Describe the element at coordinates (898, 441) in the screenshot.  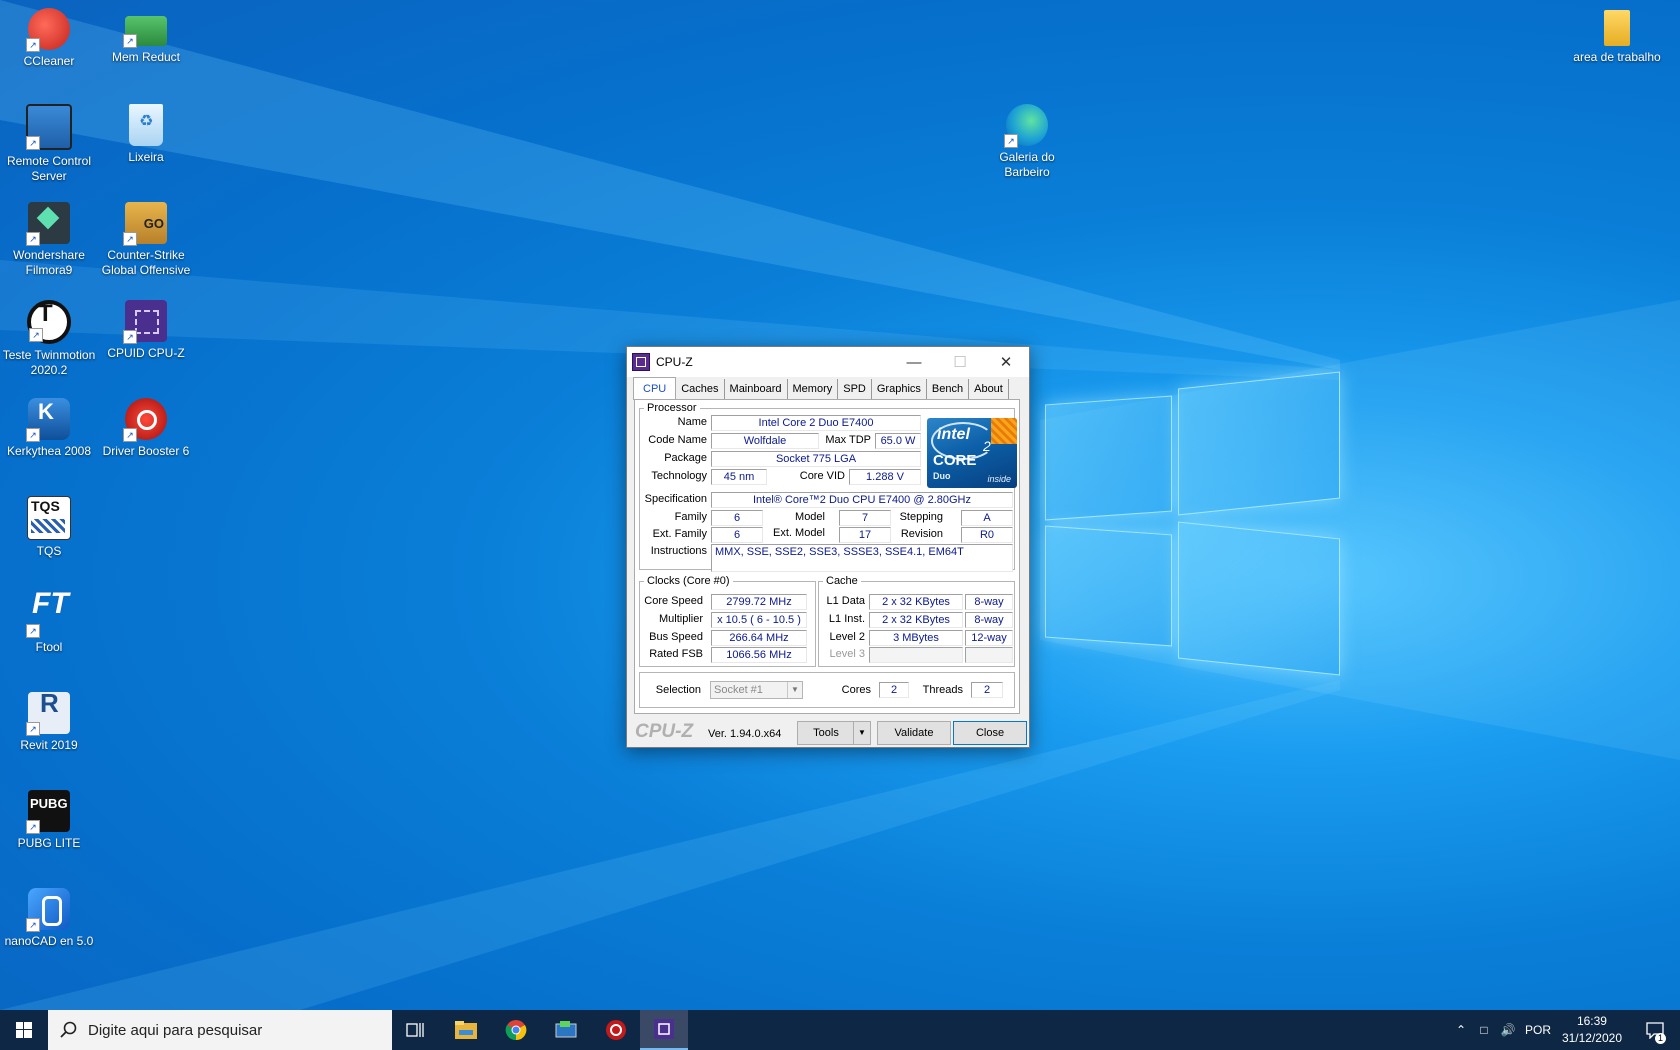
I see `max-tdp-value: 65.0 W` at that location.